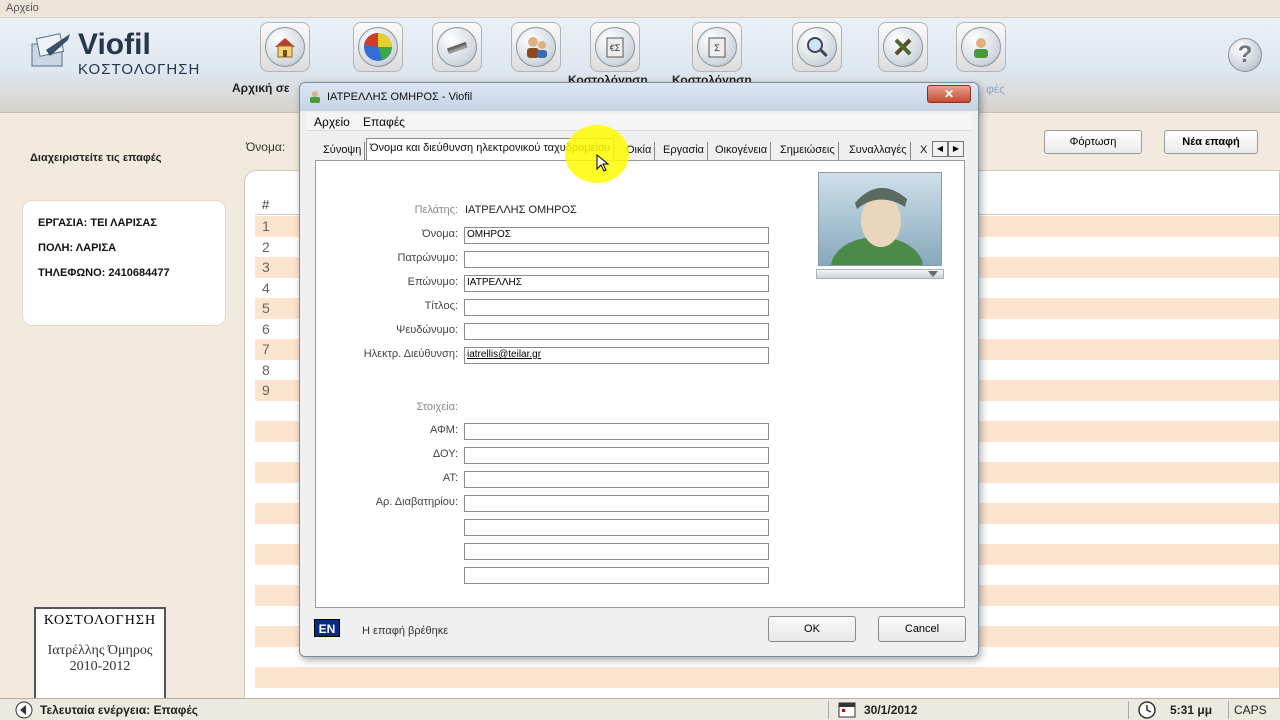  What do you see at coordinates (266, 267) in the screenshot?
I see `row-index: 3` at bounding box center [266, 267].